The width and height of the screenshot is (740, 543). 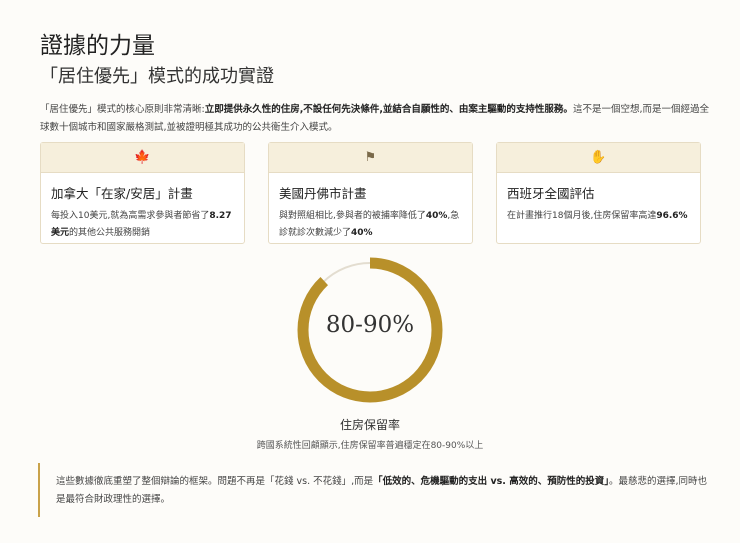 I want to click on intro-bold: 立即提供永久性的住房,不設任何先決條件,並結合自願性的、由案主驅動的支持性服務。, so click(x=388, y=109).